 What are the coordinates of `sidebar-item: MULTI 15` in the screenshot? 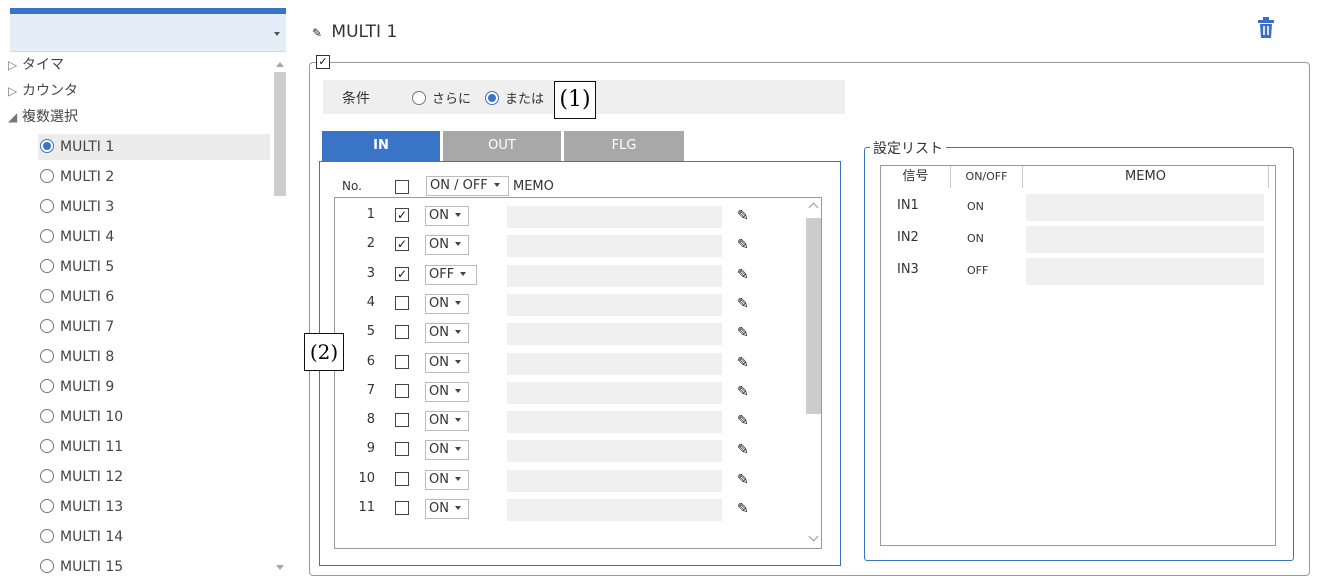 It's located at (154, 567).